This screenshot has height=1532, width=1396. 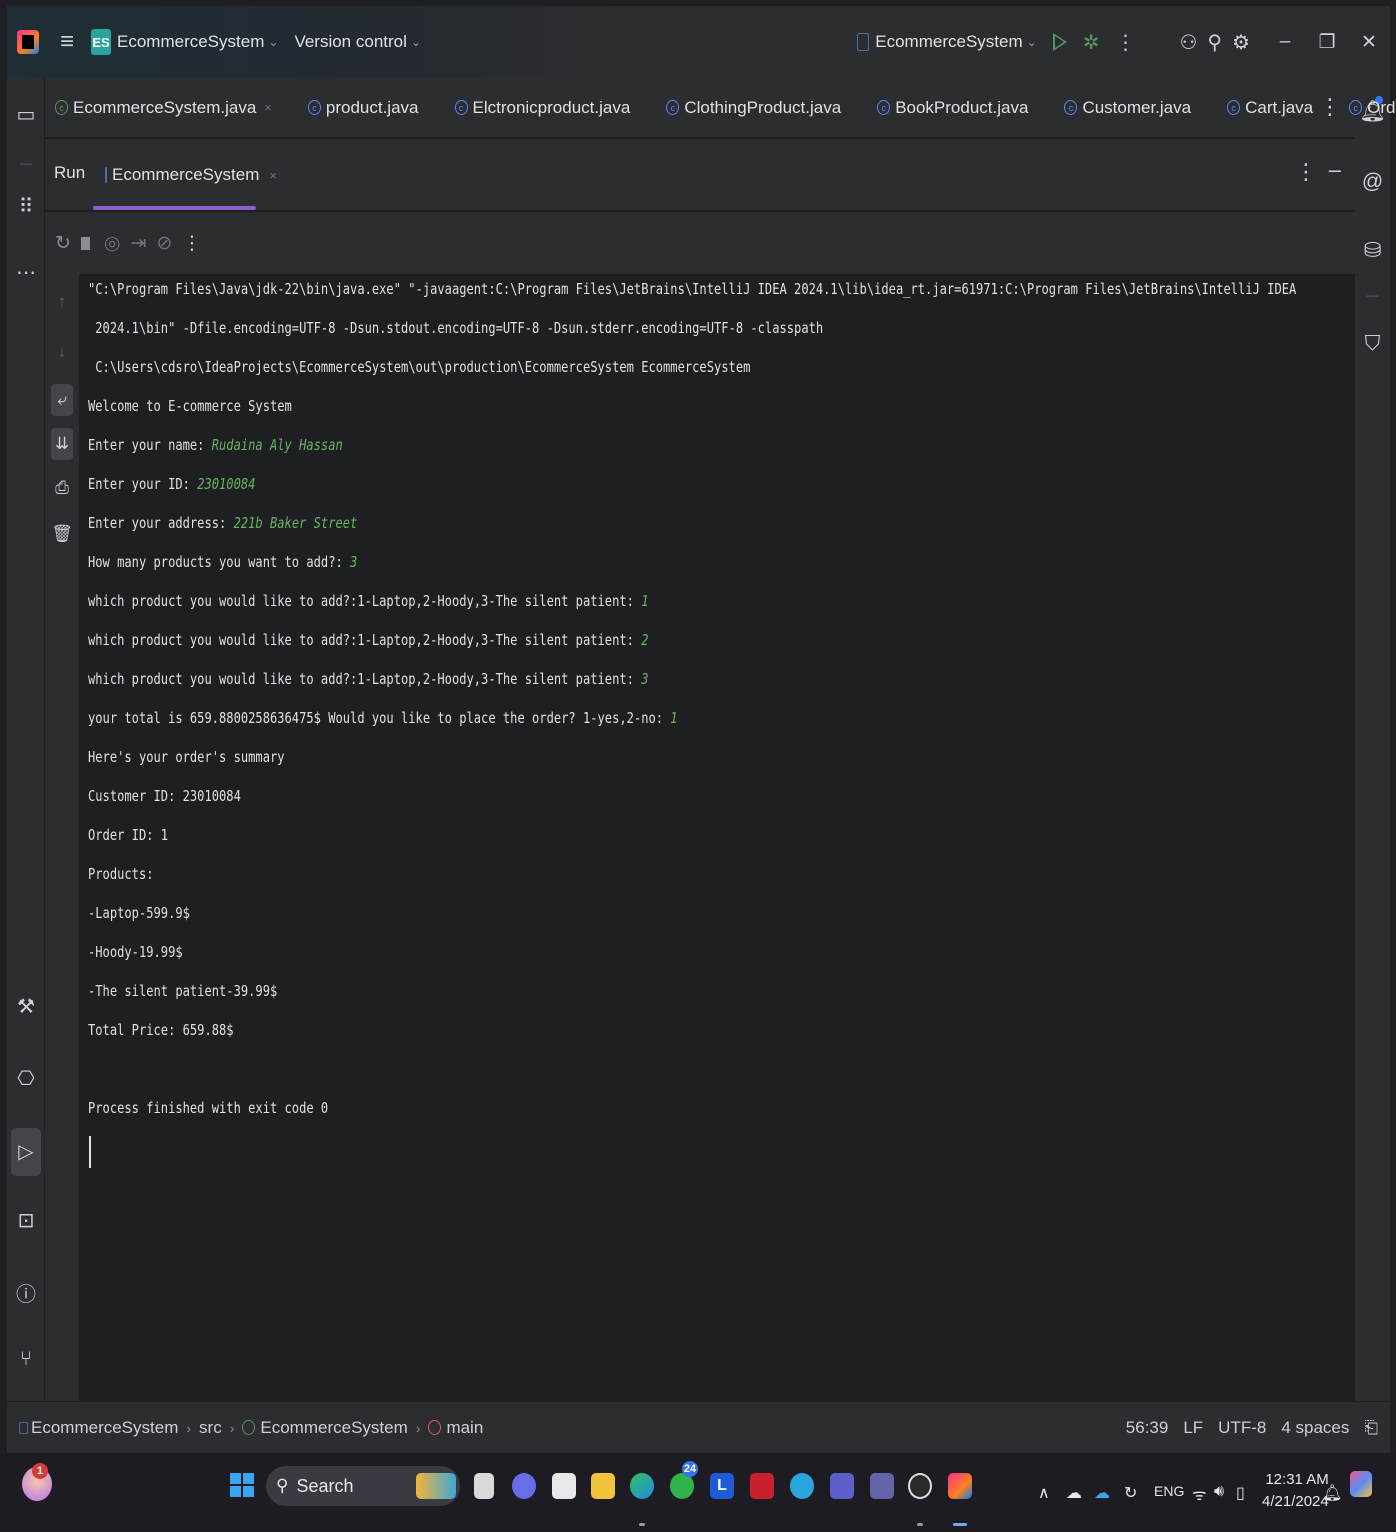 What do you see at coordinates (484, 1486) in the screenshot?
I see `task-view-icon` at bounding box center [484, 1486].